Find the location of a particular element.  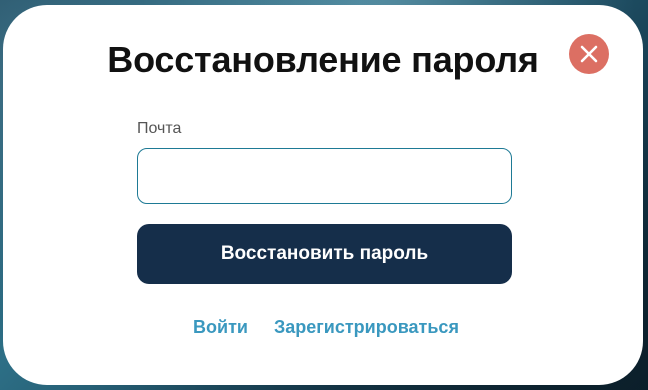

email-label: Почта is located at coordinates (159, 128).